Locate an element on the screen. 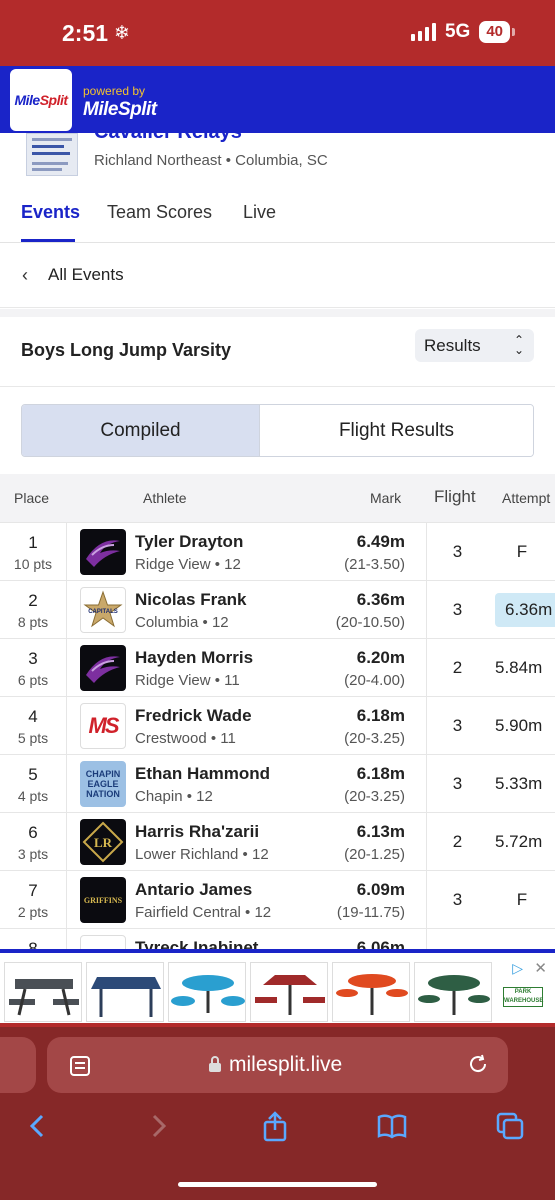 This screenshot has height=1200, width=555. athlete-name: Harris Rha'zarii is located at coordinates (197, 832).